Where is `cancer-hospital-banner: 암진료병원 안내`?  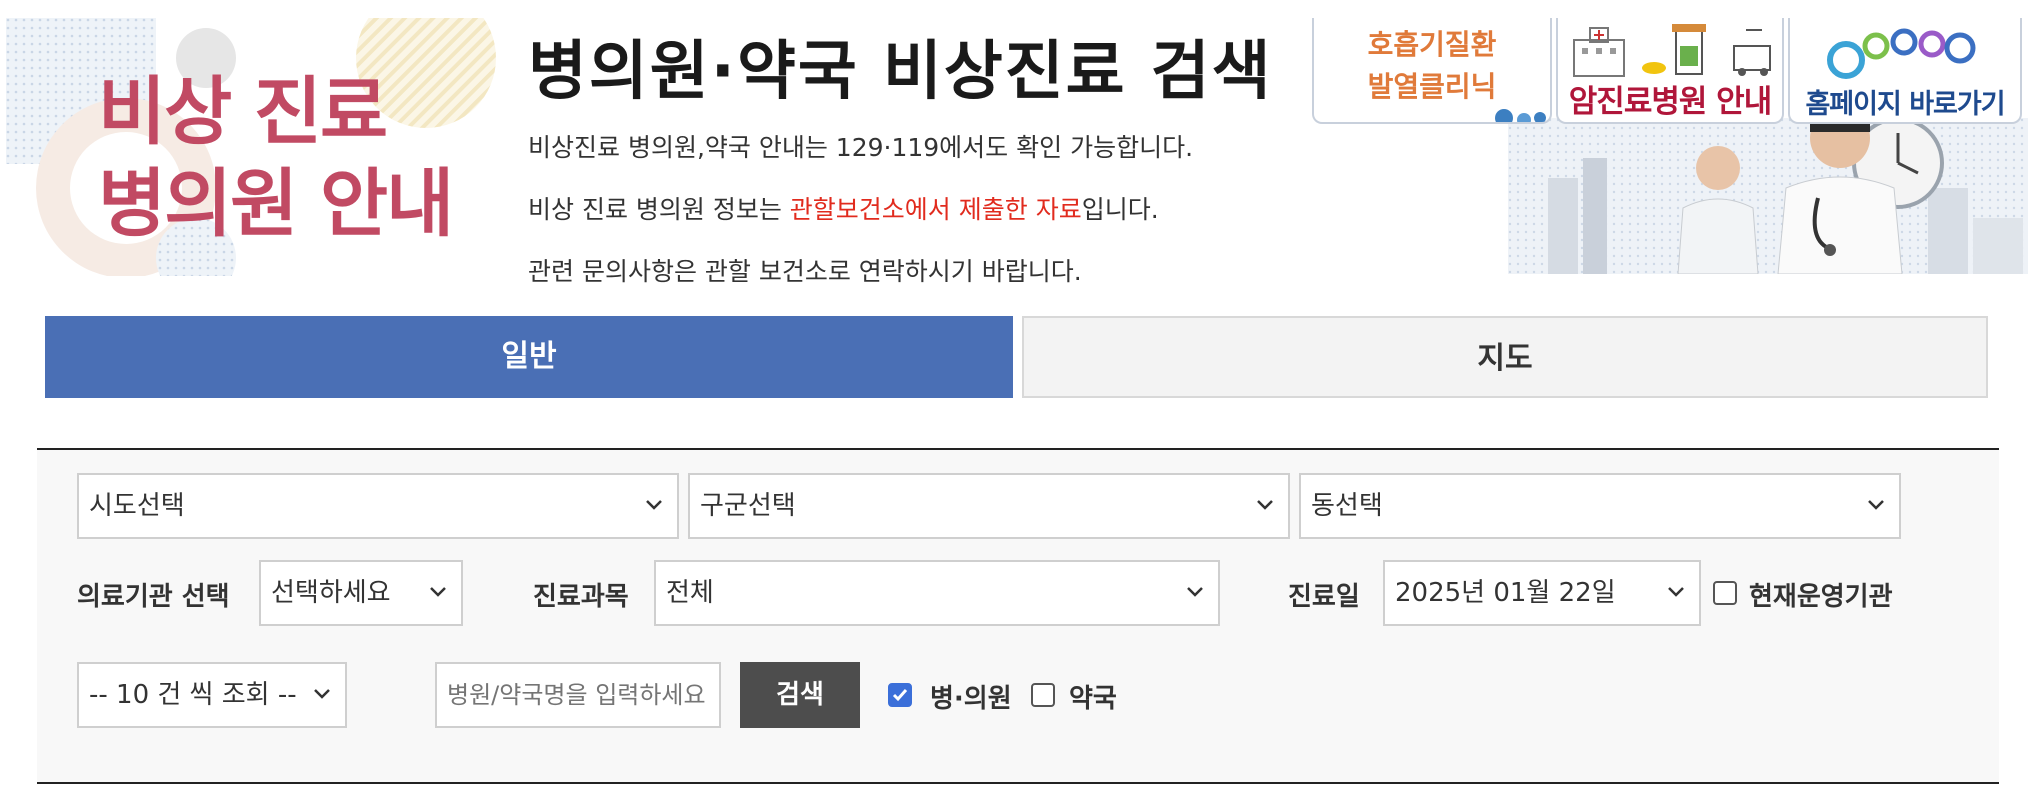
cancer-hospital-banner: 암진료병원 안내 is located at coordinates (1670, 71).